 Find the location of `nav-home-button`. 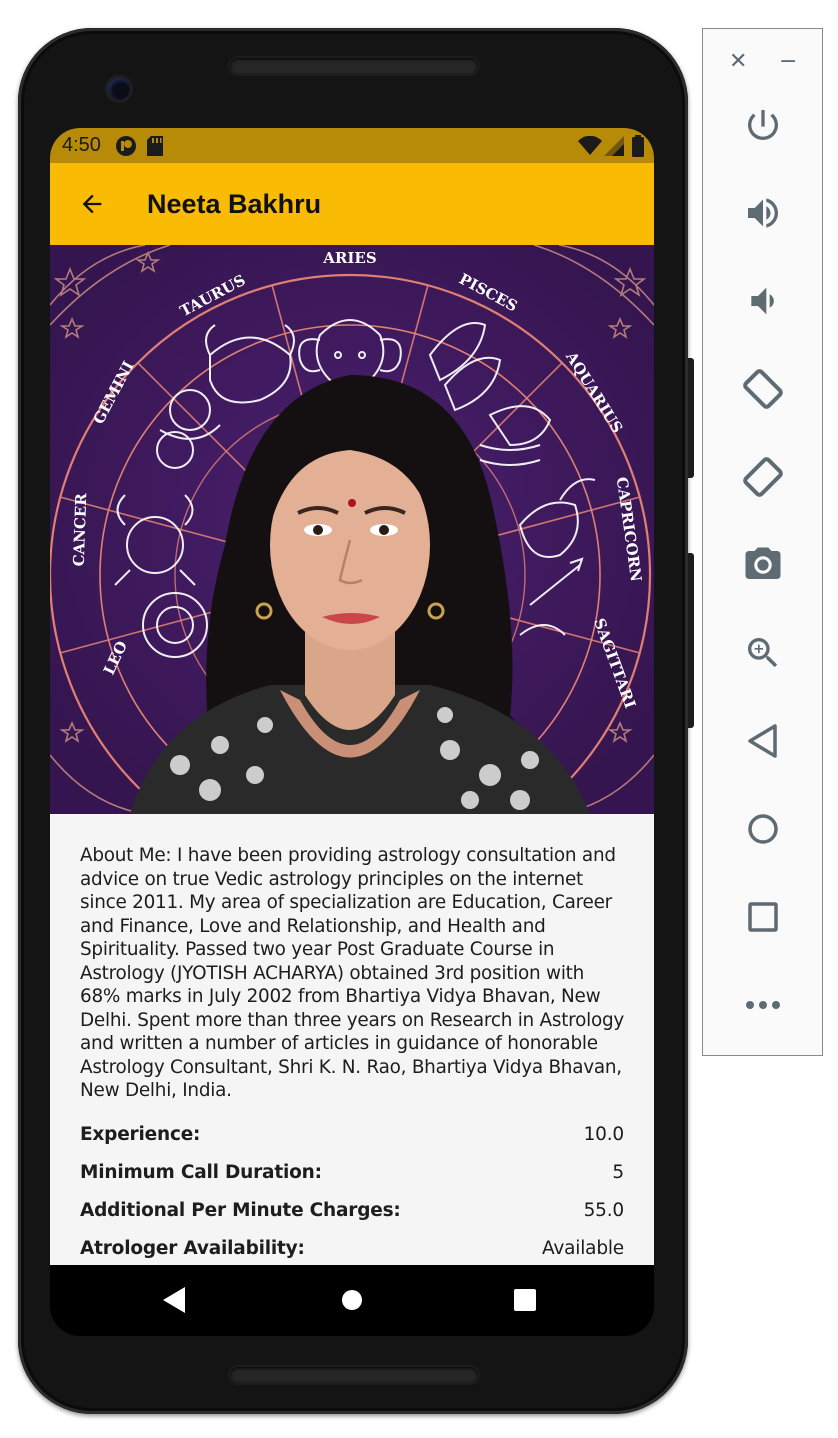

nav-home-button is located at coordinates (352, 1300).